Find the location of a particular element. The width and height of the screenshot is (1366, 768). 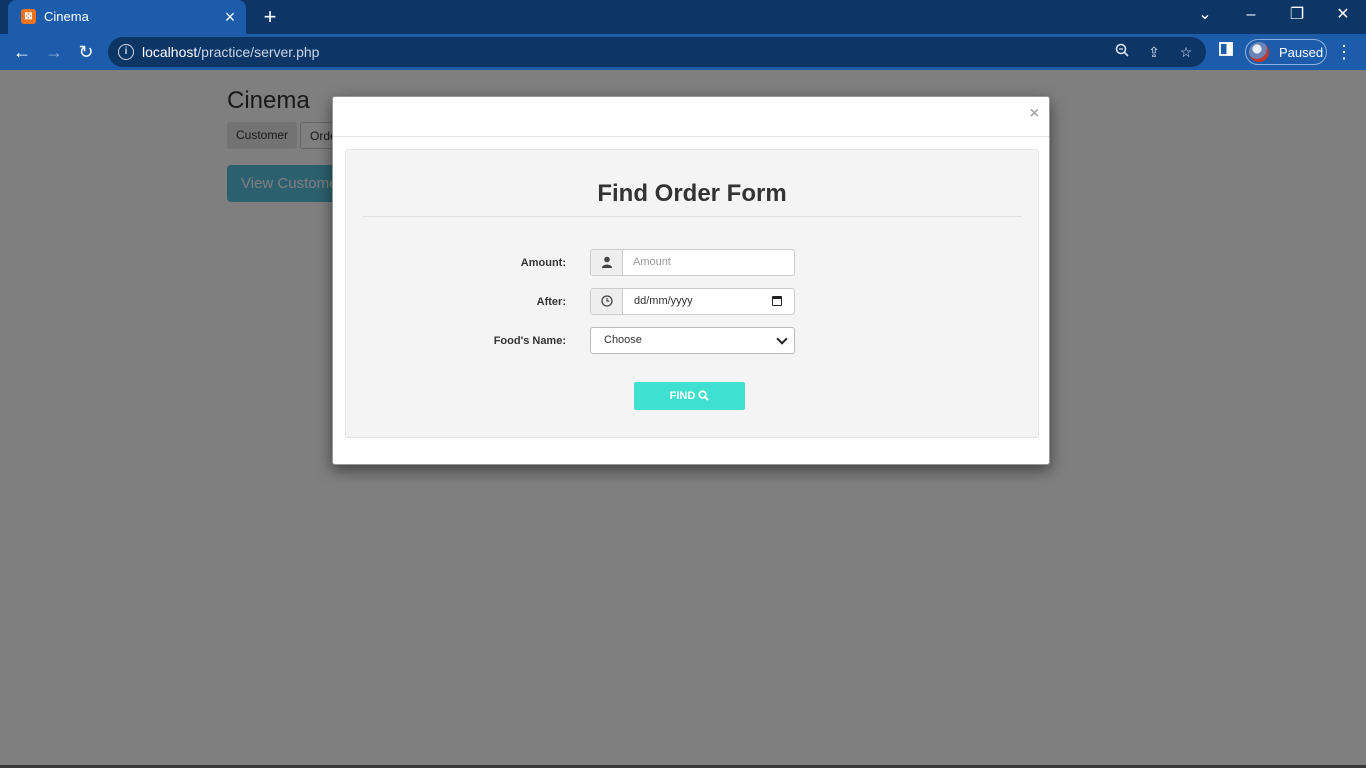

after-label: After: is located at coordinates (551, 302).